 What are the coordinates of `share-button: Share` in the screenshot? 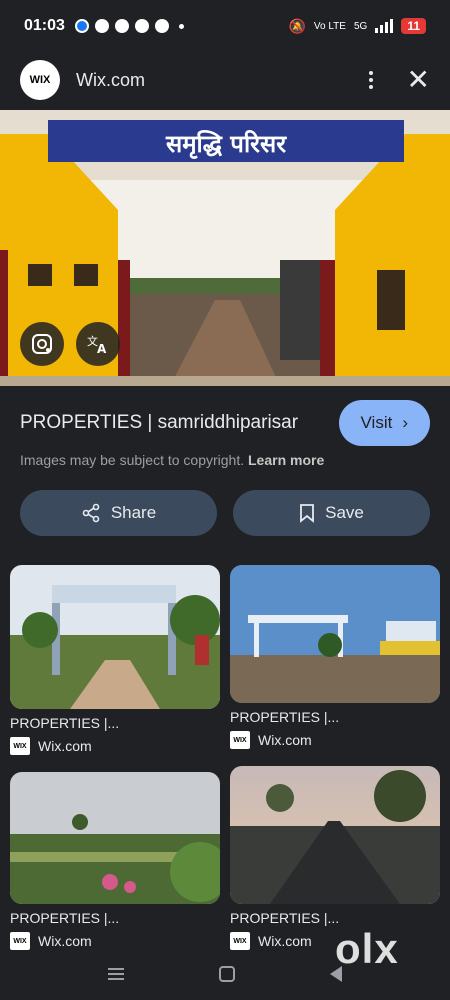 It's located at (118, 513).